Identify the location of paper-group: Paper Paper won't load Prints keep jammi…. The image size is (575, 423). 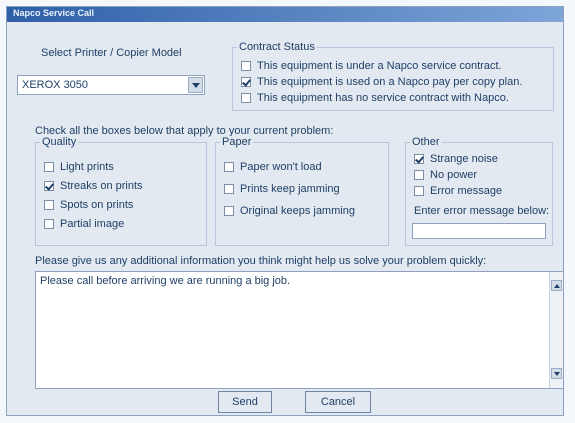
(302, 191).